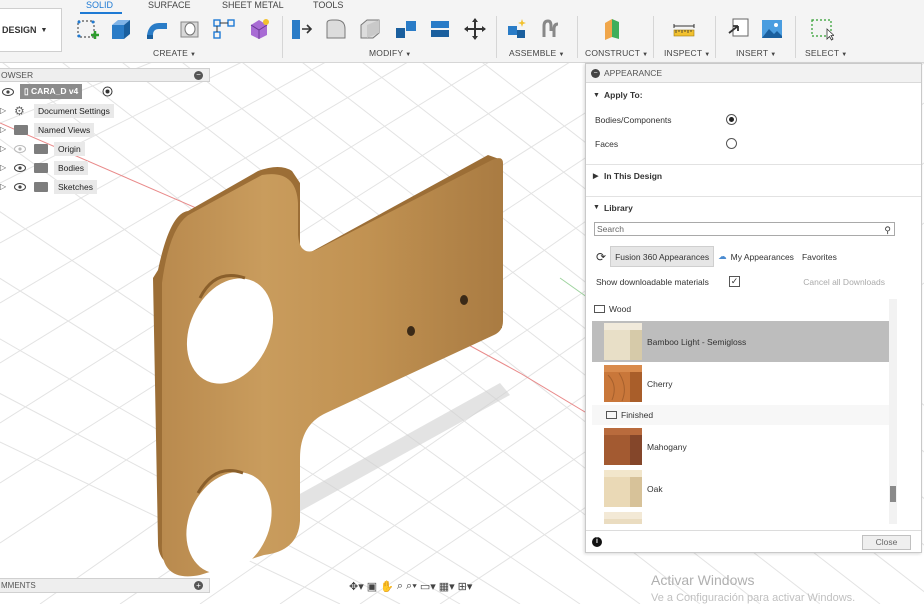  What do you see at coordinates (428, 586) in the screenshot?
I see `display-settings-icon: ▭▾` at bounding box center [428, 586].